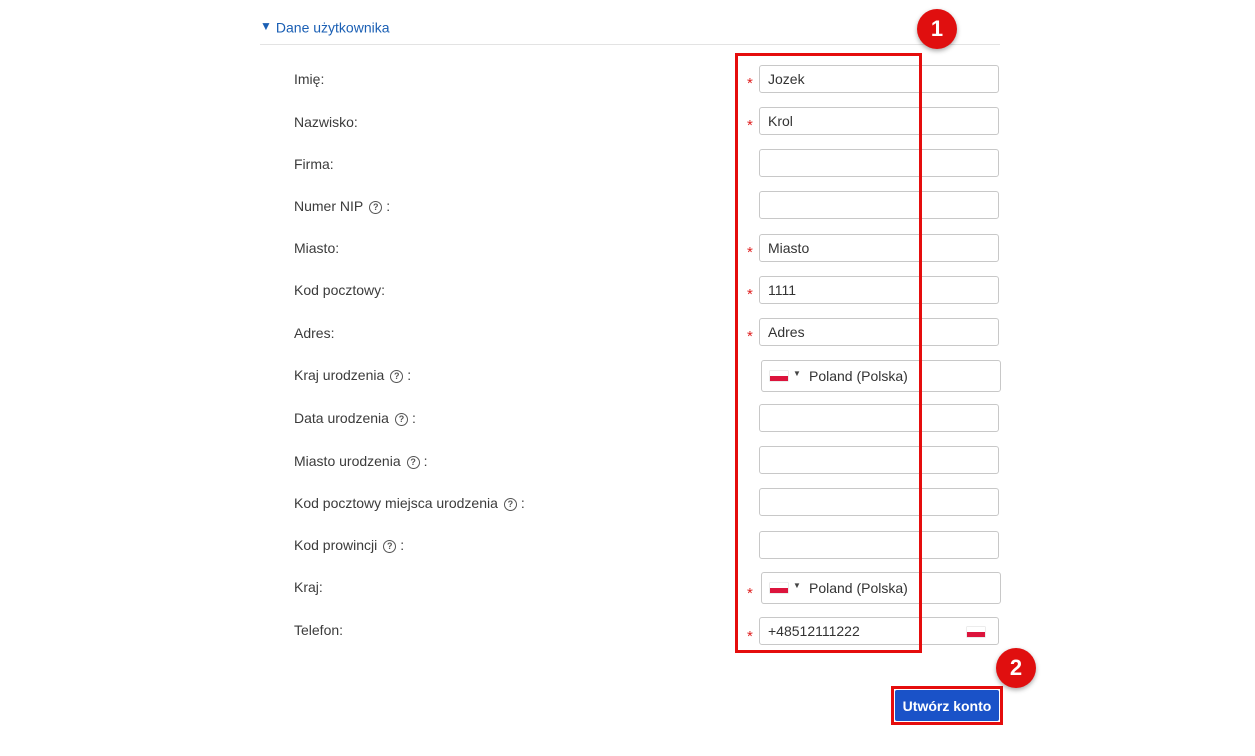 The width and height of the screenshot is (1255, 756). I want to click on label-telefon: Telefon:, so click(319, 630).